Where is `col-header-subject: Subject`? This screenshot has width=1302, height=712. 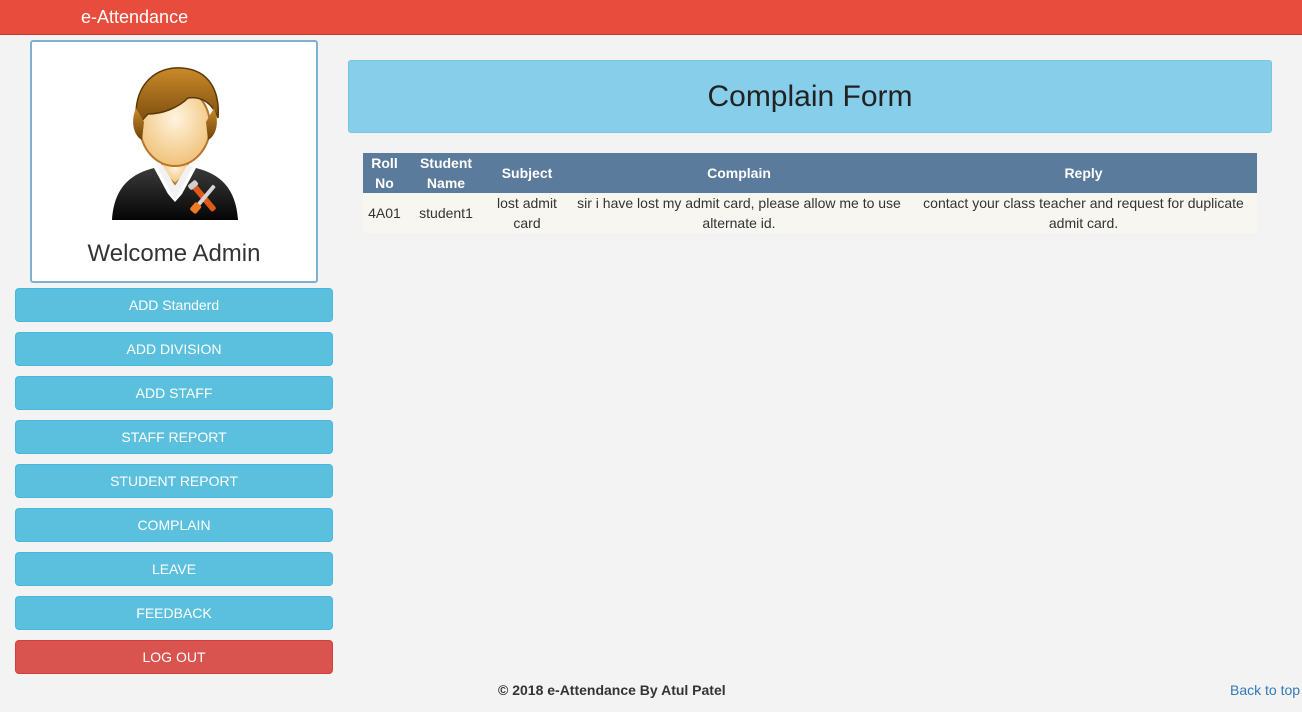 col-header-subject: Subject is located at coordinates (527, 173).